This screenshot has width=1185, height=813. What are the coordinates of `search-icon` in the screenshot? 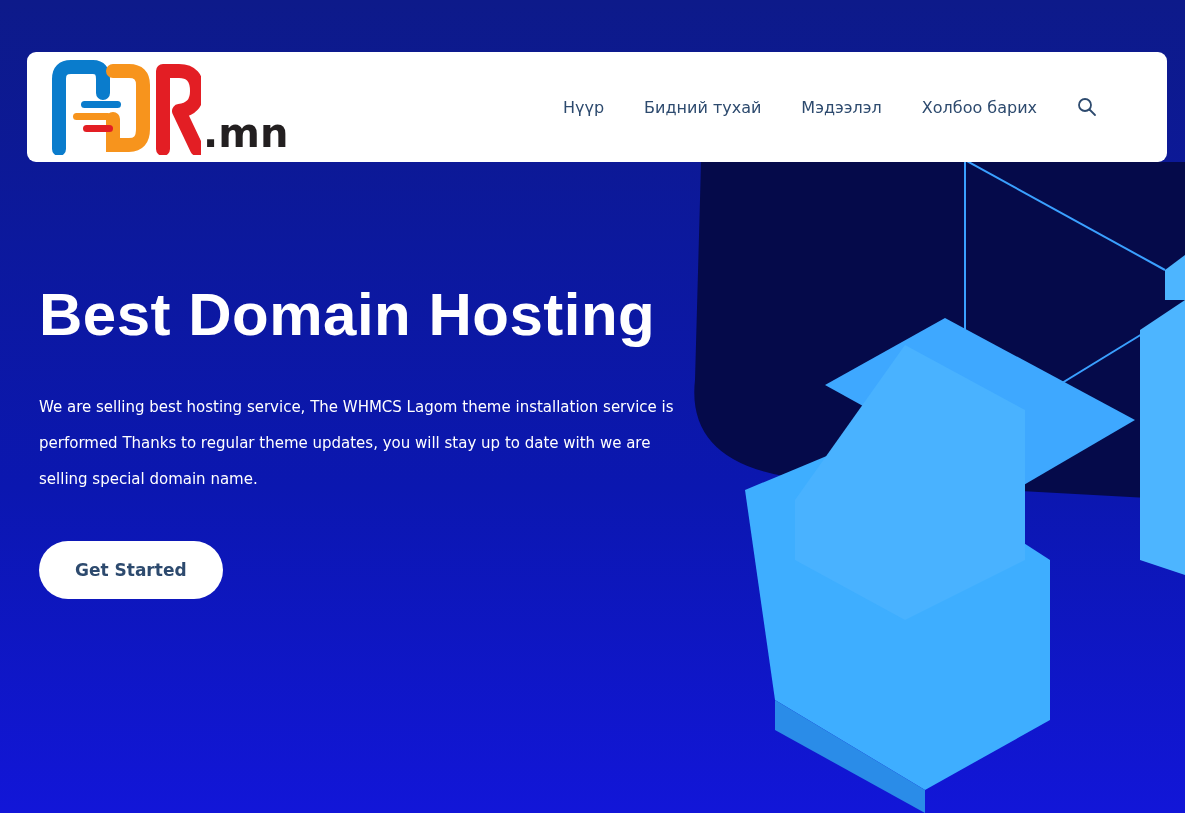 It's located at (1087, 107).